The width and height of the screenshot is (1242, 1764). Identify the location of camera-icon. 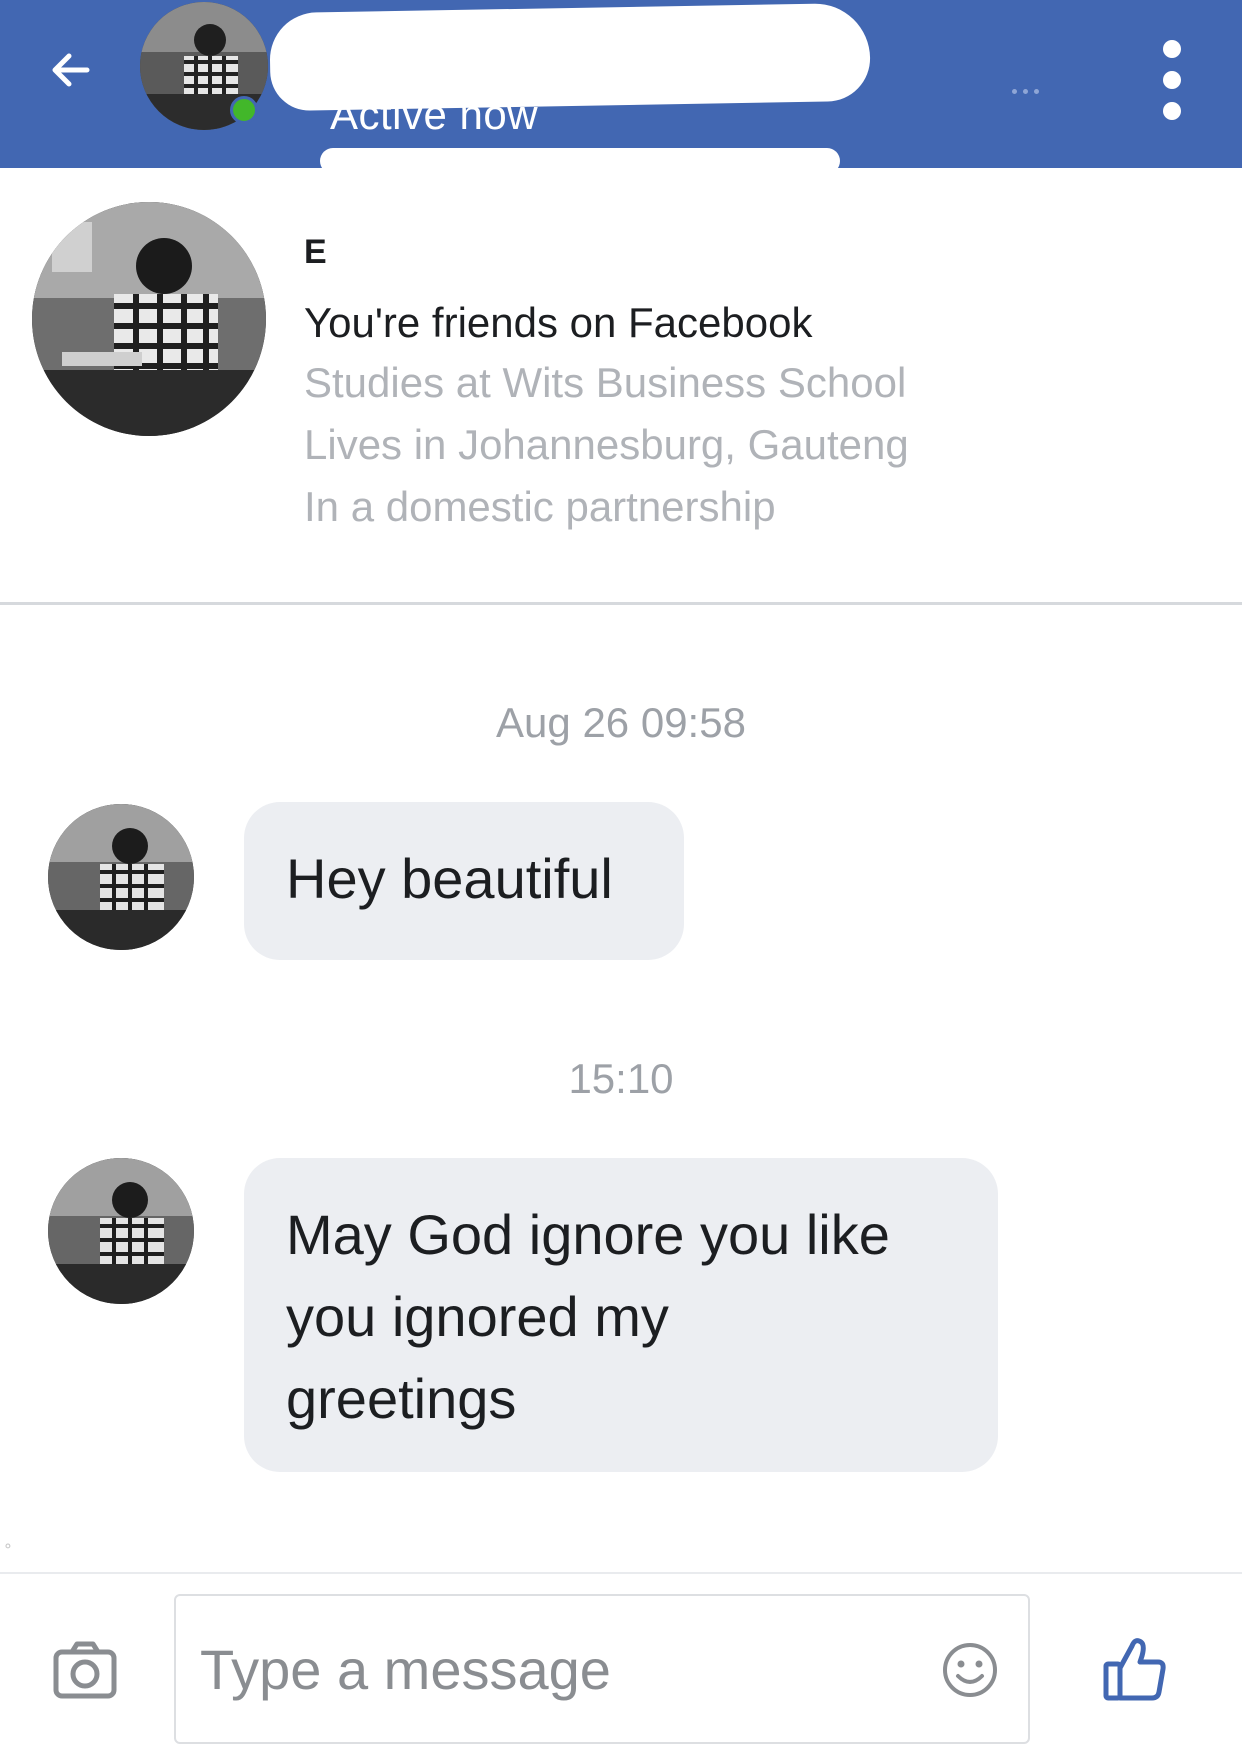
(85, 1670).